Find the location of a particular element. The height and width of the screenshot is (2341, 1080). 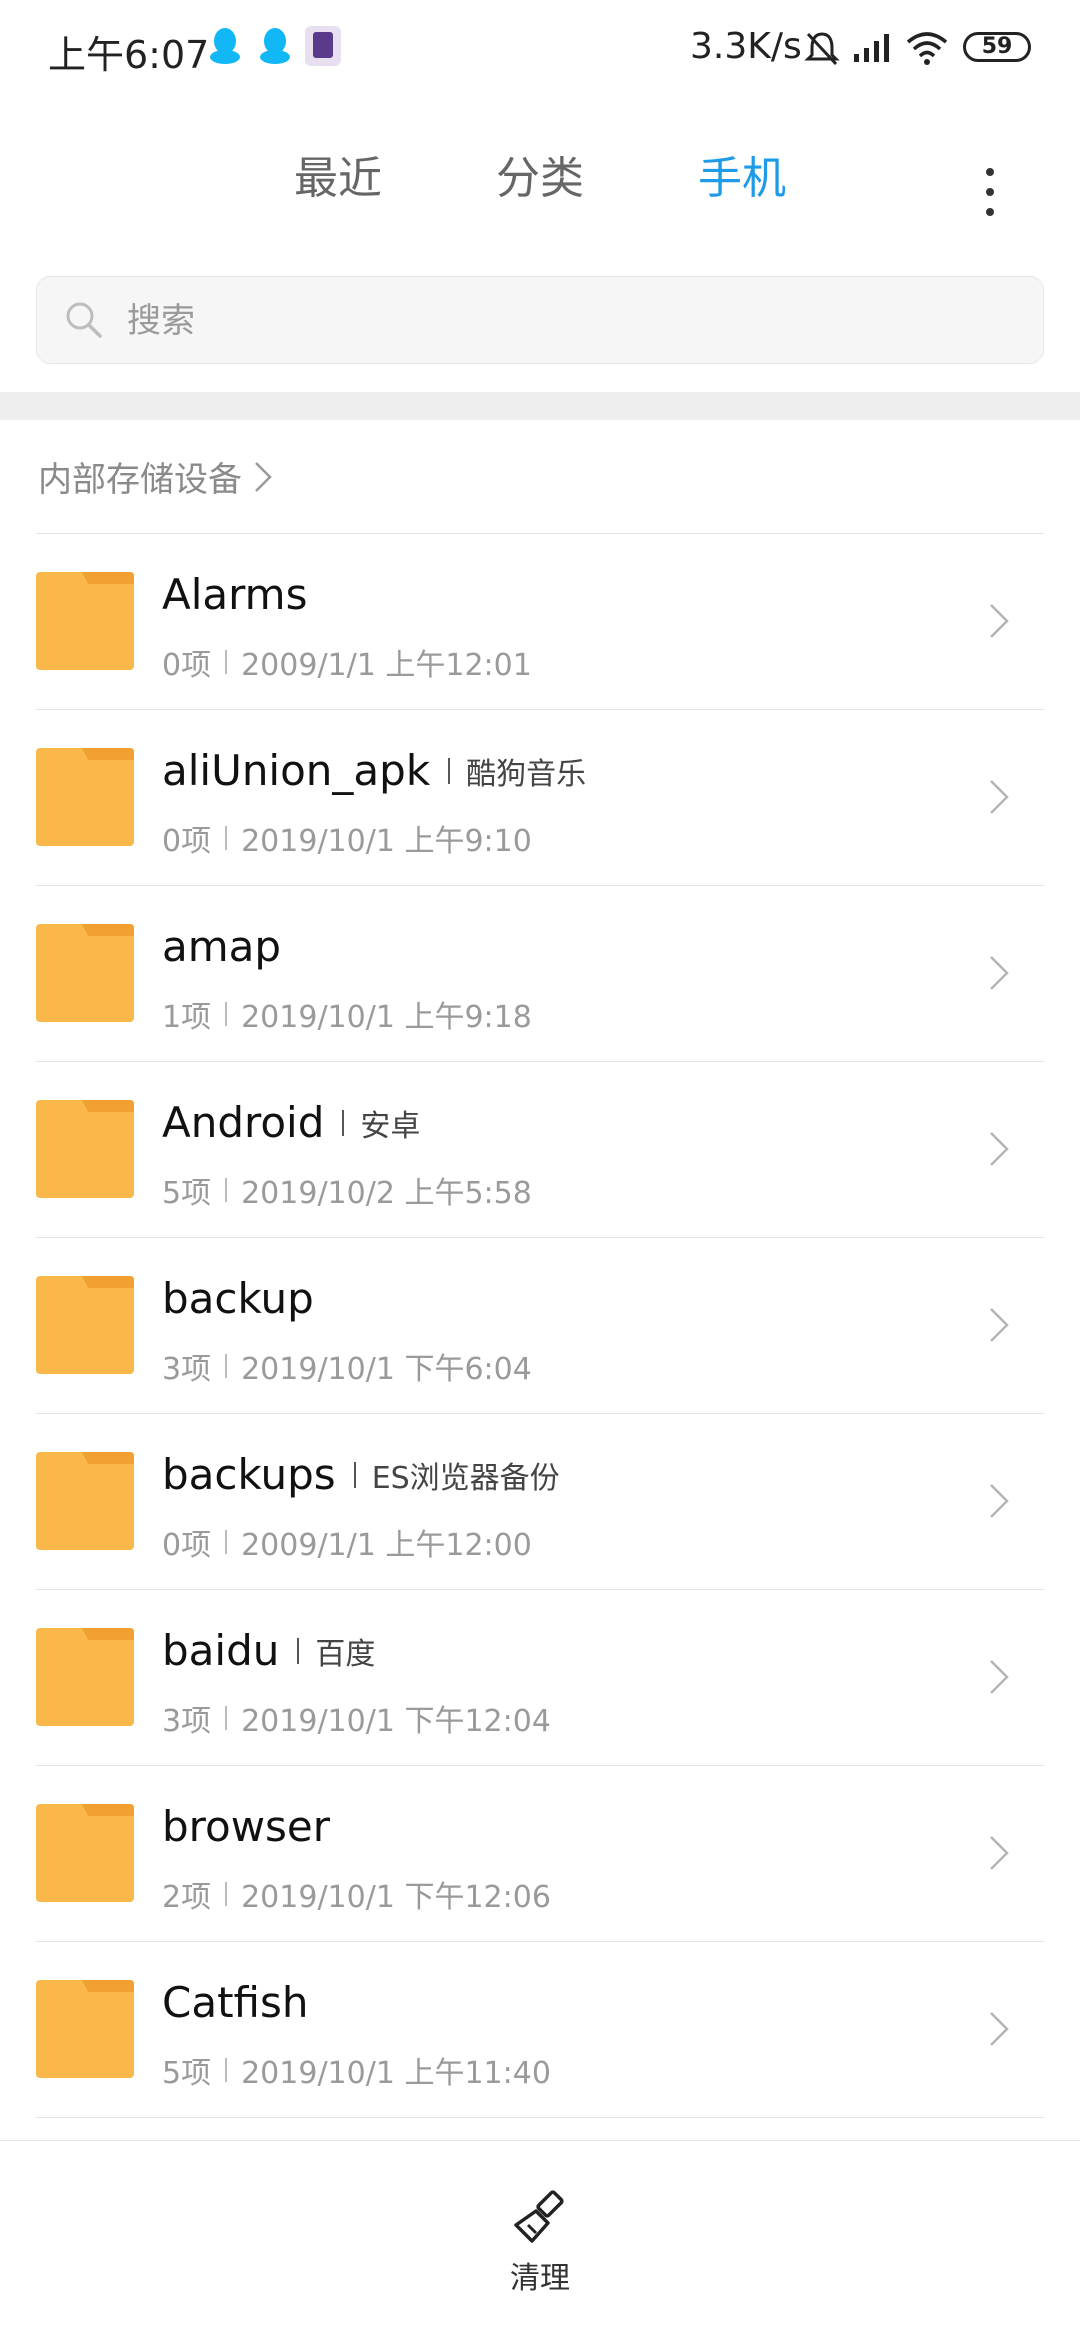

folder-name: backups is located at coordinates (249, 1474).